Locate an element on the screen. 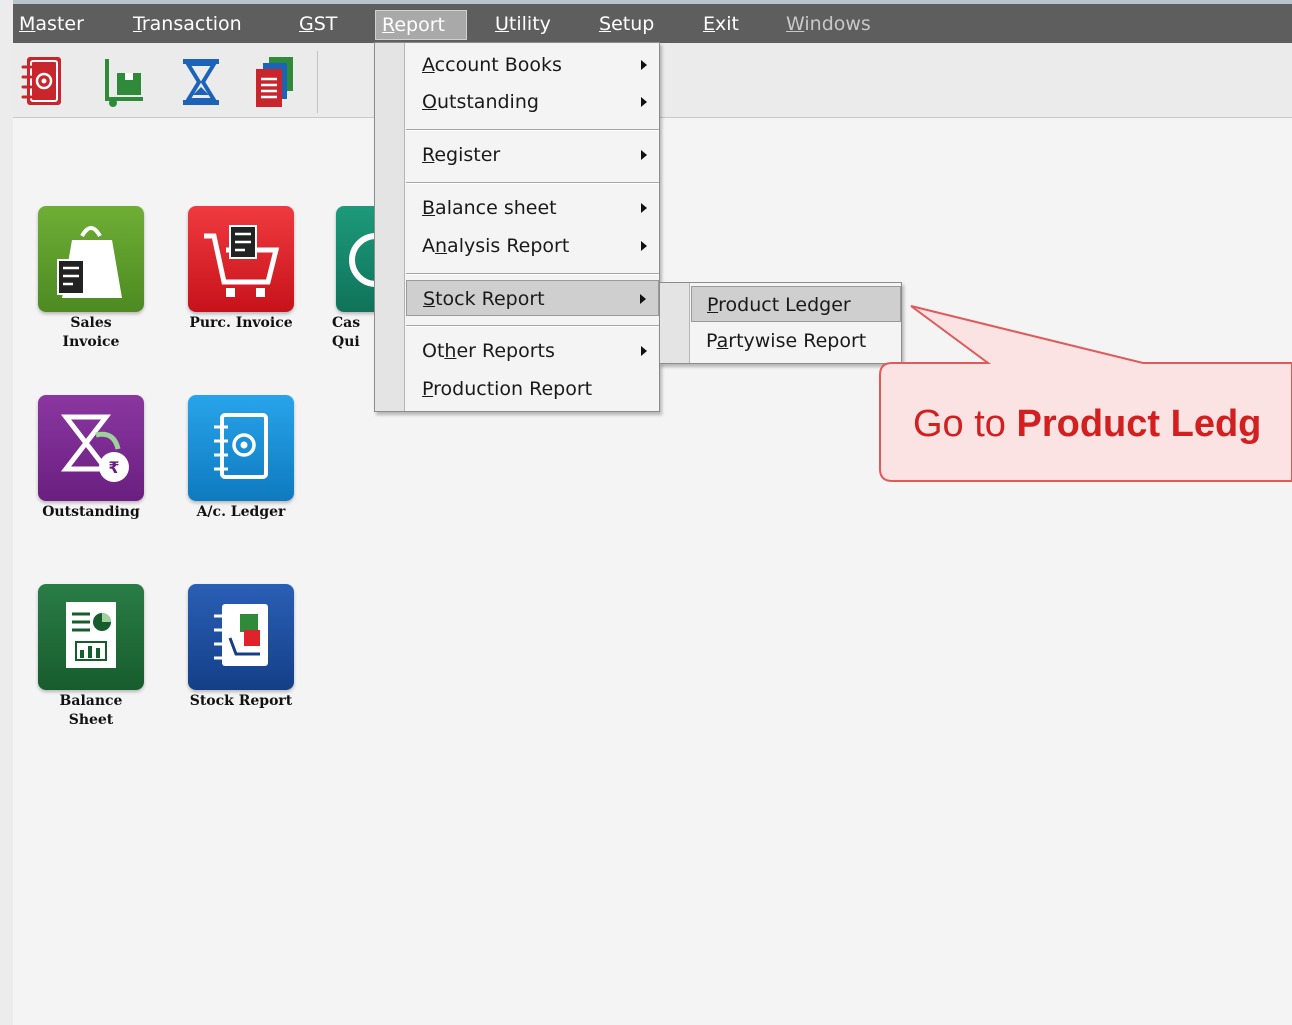 This screenshot has height=1025, width=1292. window-left-edge is located at coordinates (6, 512).